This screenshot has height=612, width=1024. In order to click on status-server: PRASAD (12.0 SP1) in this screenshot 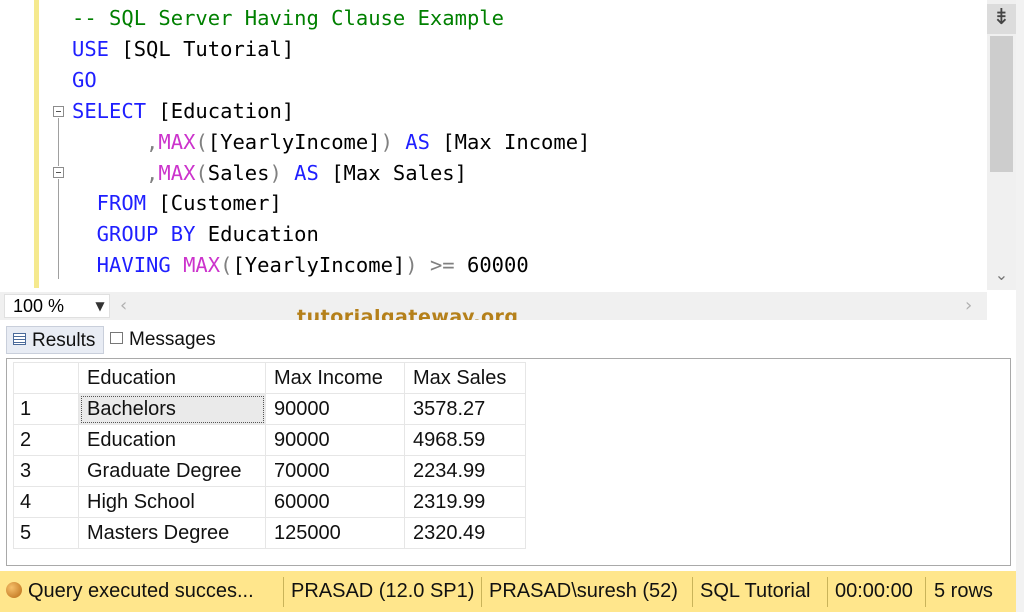, I will do `click(383, 591)`.